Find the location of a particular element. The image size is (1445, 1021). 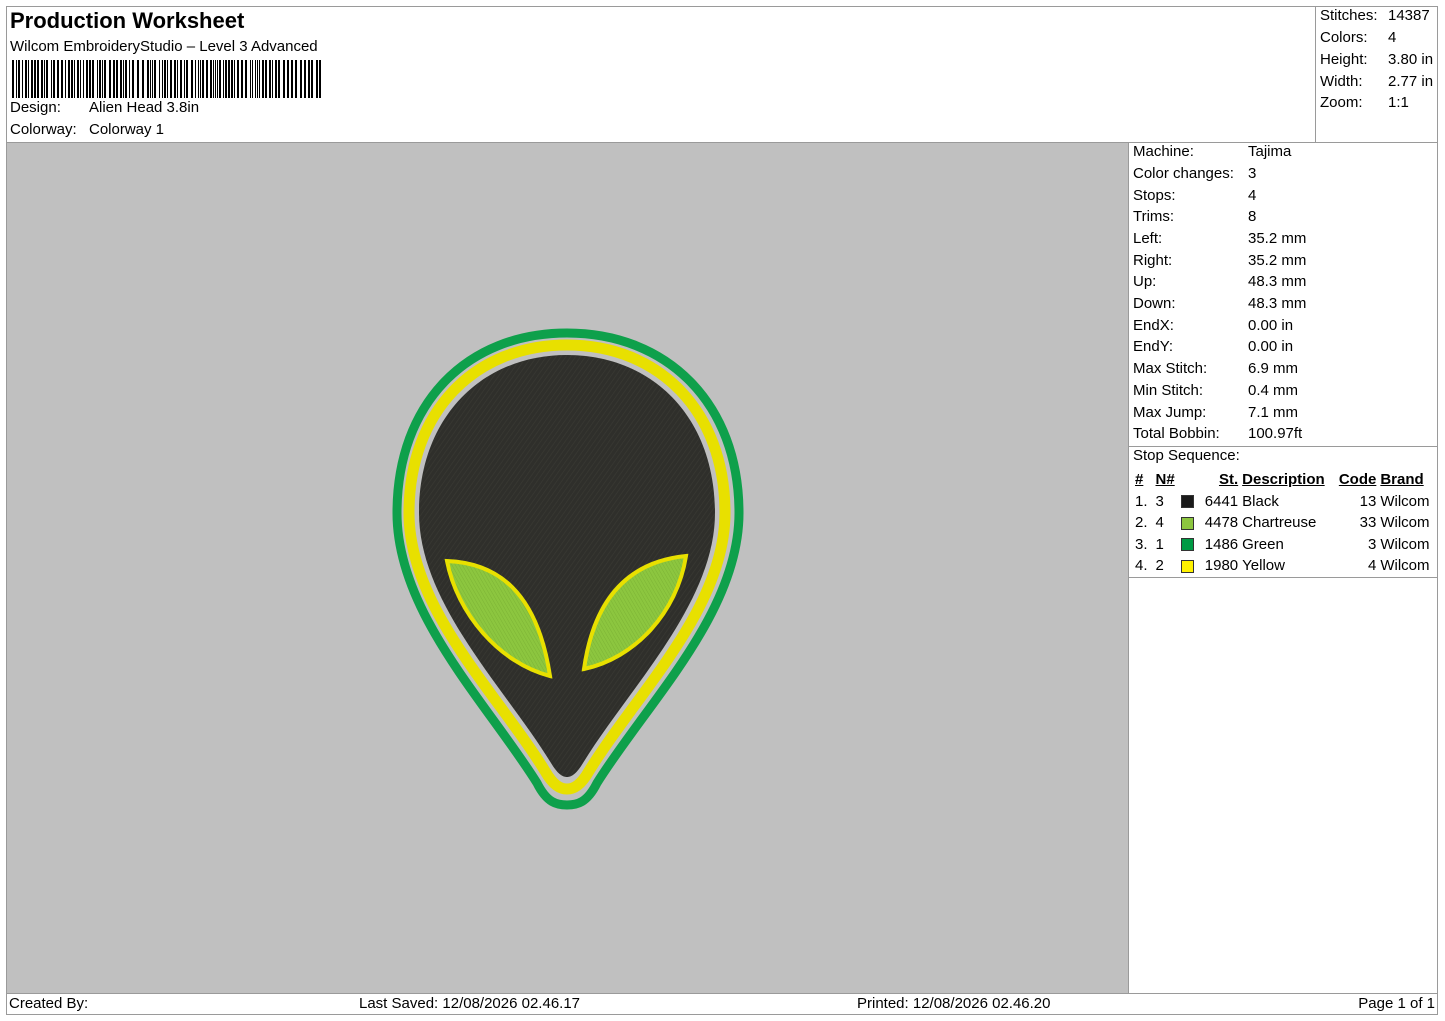

table-row: 2. 4 4478 Chartreuse 33 Wilcom is located at coordinates (1285, 523).